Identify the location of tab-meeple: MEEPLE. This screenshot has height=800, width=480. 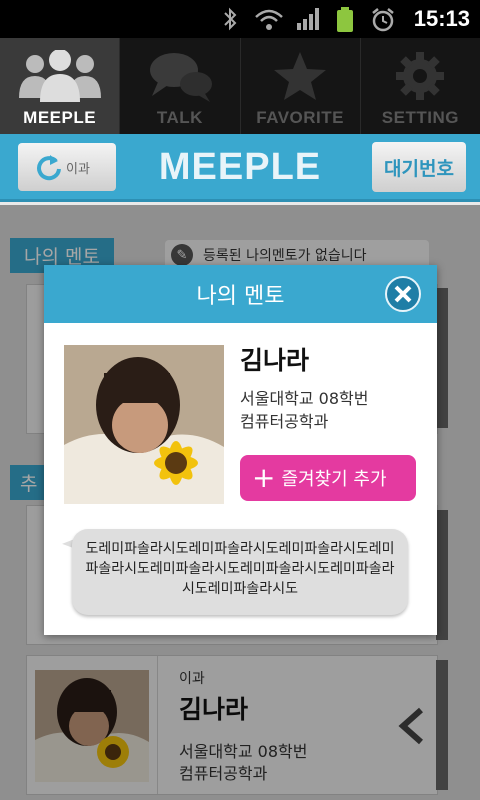
(60, 86).